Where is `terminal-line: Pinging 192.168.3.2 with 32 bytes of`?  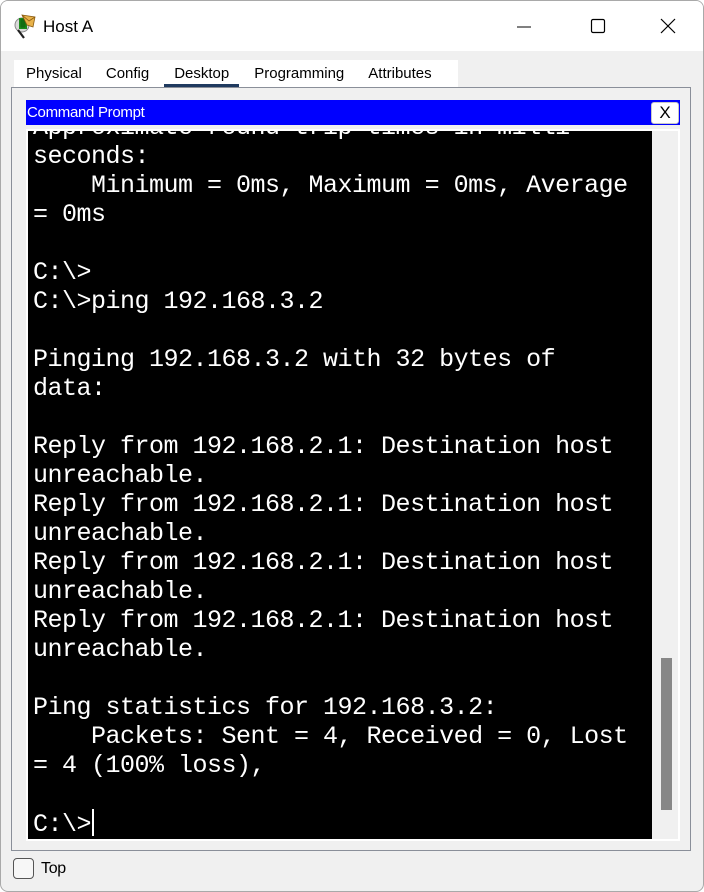
terminal-line: Pinging 192.168.3.2 with 32 bytes of is located at coordinates (294, 359).